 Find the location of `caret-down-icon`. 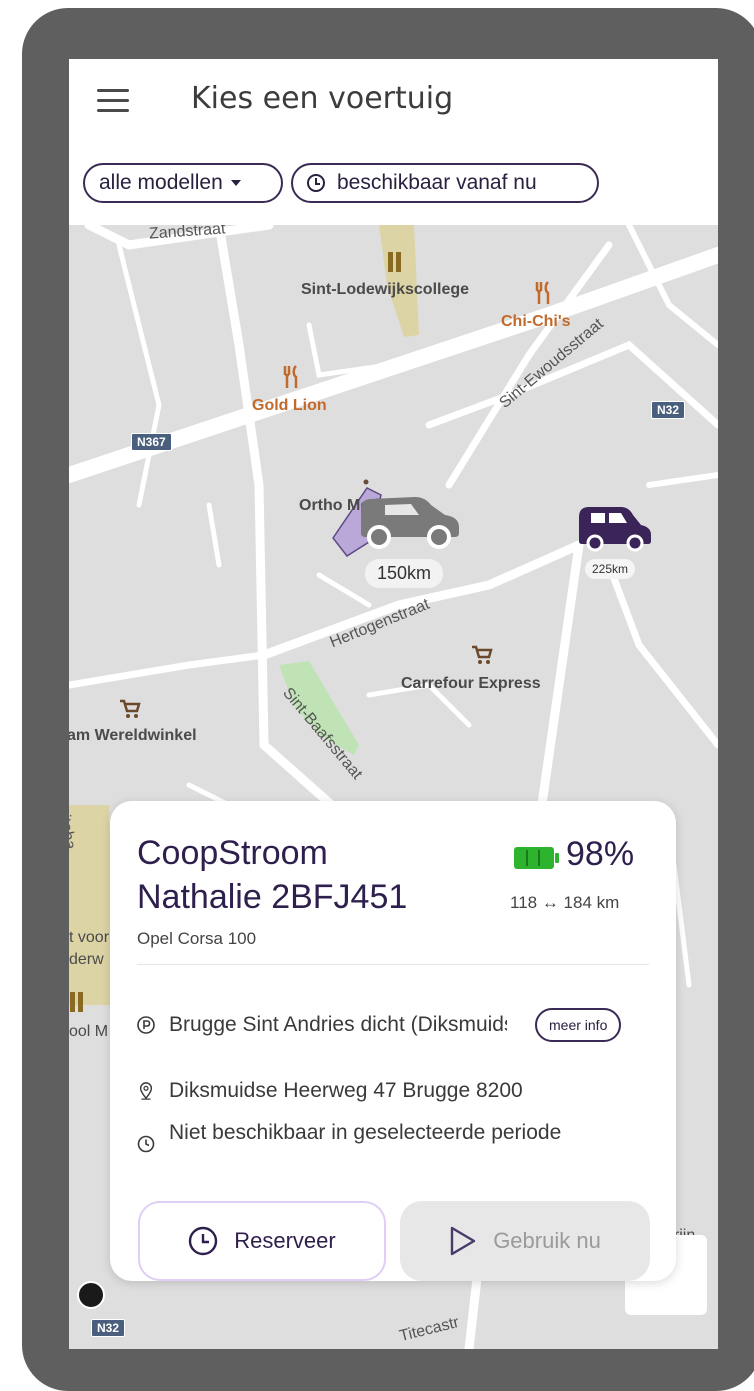

caret-down-icon is located at coordinates (235, 183).